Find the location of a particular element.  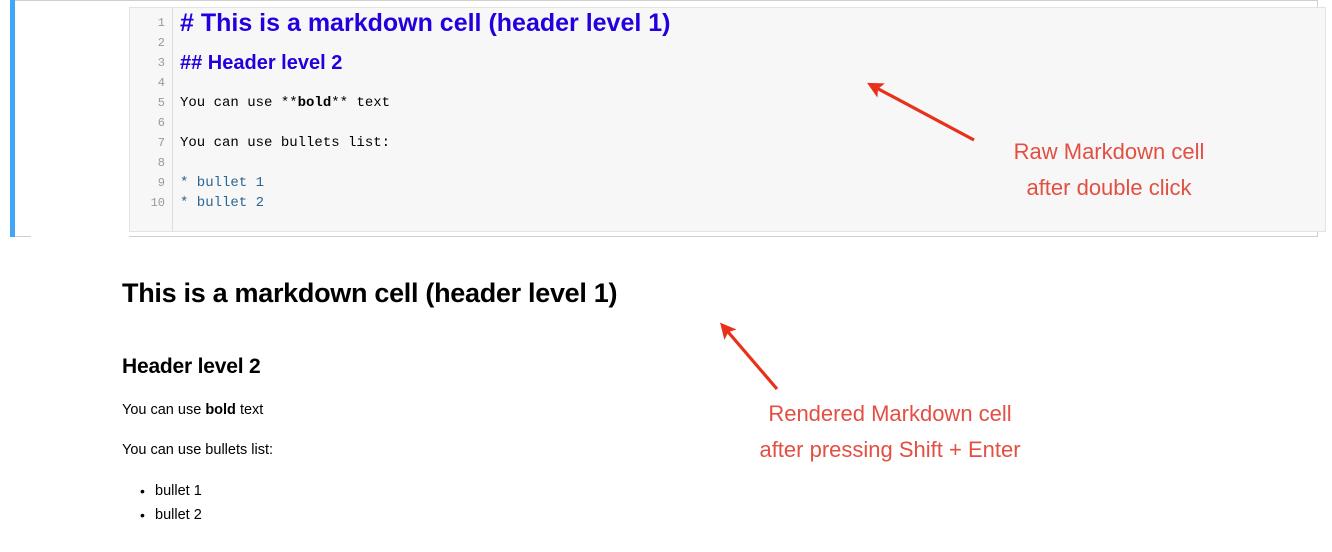

rendered-paragraph-bullets-intro: You can use bullets list: is located at coordinates (198, 450).